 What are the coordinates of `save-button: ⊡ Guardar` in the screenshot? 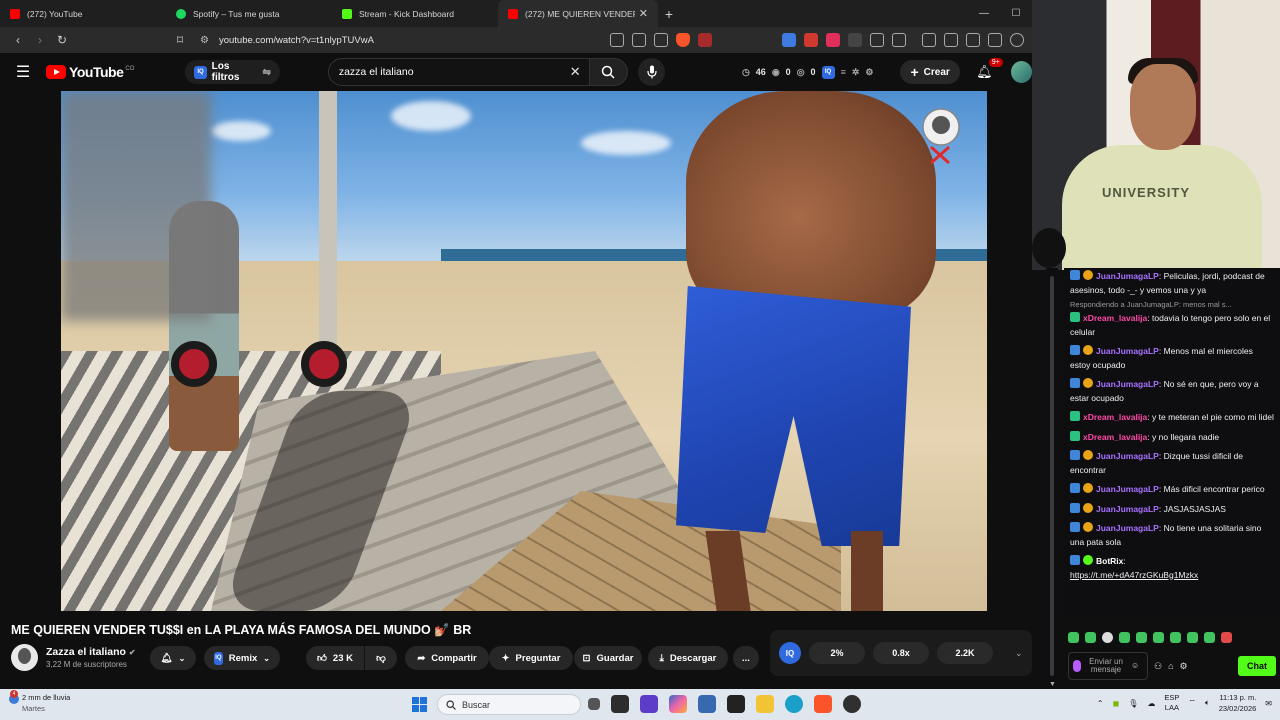 It's located at (608, 658).